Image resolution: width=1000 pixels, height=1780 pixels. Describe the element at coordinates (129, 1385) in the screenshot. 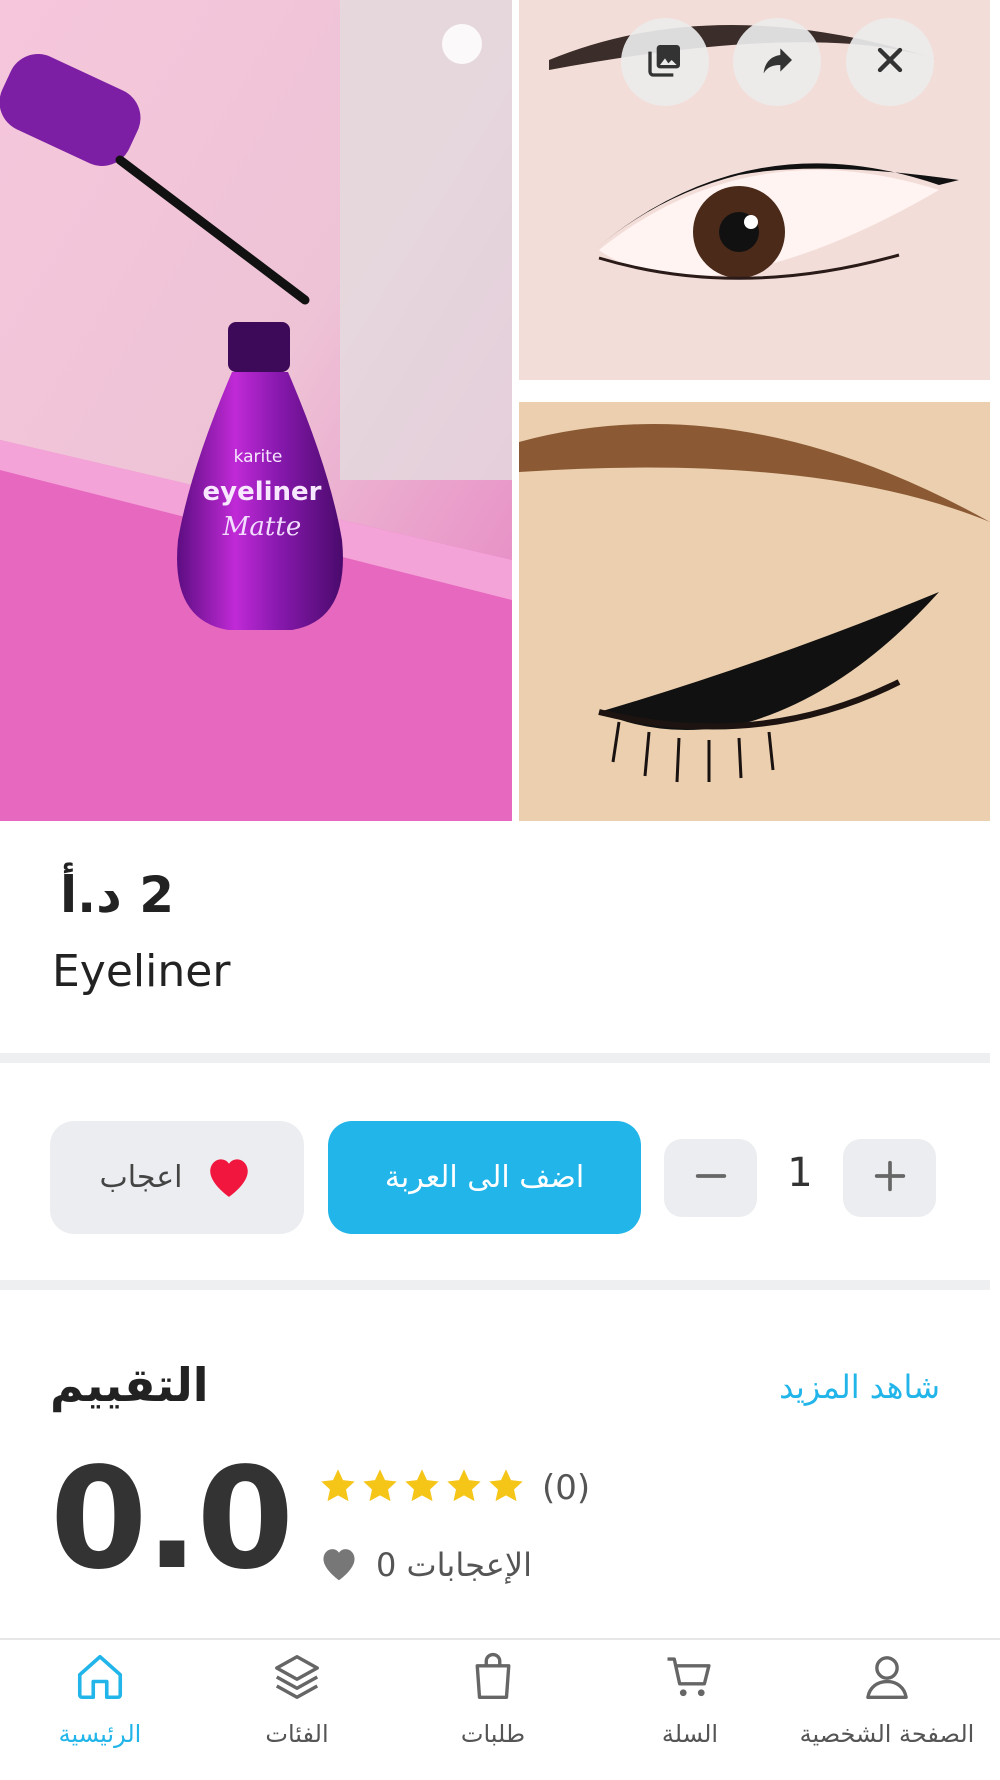

I see `rating-title: التقييم` at that location.